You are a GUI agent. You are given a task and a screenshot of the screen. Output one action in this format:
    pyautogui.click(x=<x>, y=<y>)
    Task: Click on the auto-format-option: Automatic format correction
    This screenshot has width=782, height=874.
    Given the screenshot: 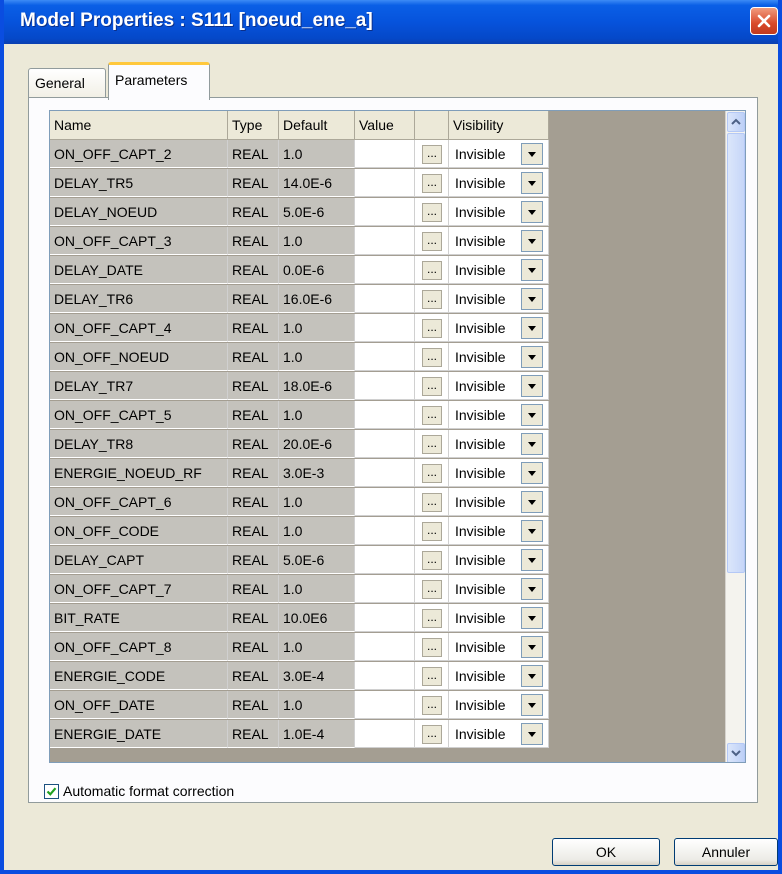 What is the action you would take?
    pyautogui.click(x=139, y=791)
    